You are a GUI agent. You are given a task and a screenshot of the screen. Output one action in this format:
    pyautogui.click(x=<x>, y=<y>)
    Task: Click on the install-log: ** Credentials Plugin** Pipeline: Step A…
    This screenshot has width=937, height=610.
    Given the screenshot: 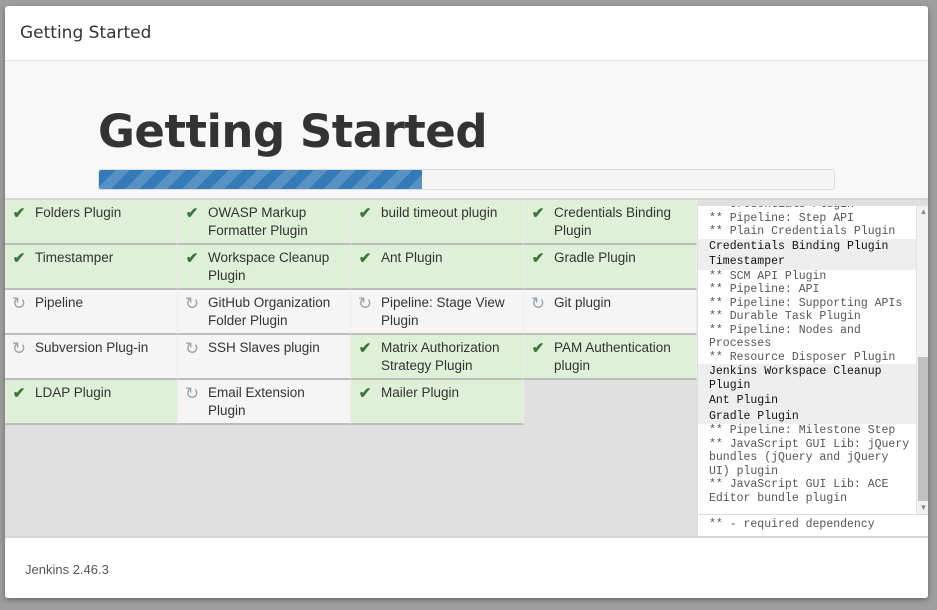 What is the action you would take?
    pyautogui.click(x=807, y=355)
    